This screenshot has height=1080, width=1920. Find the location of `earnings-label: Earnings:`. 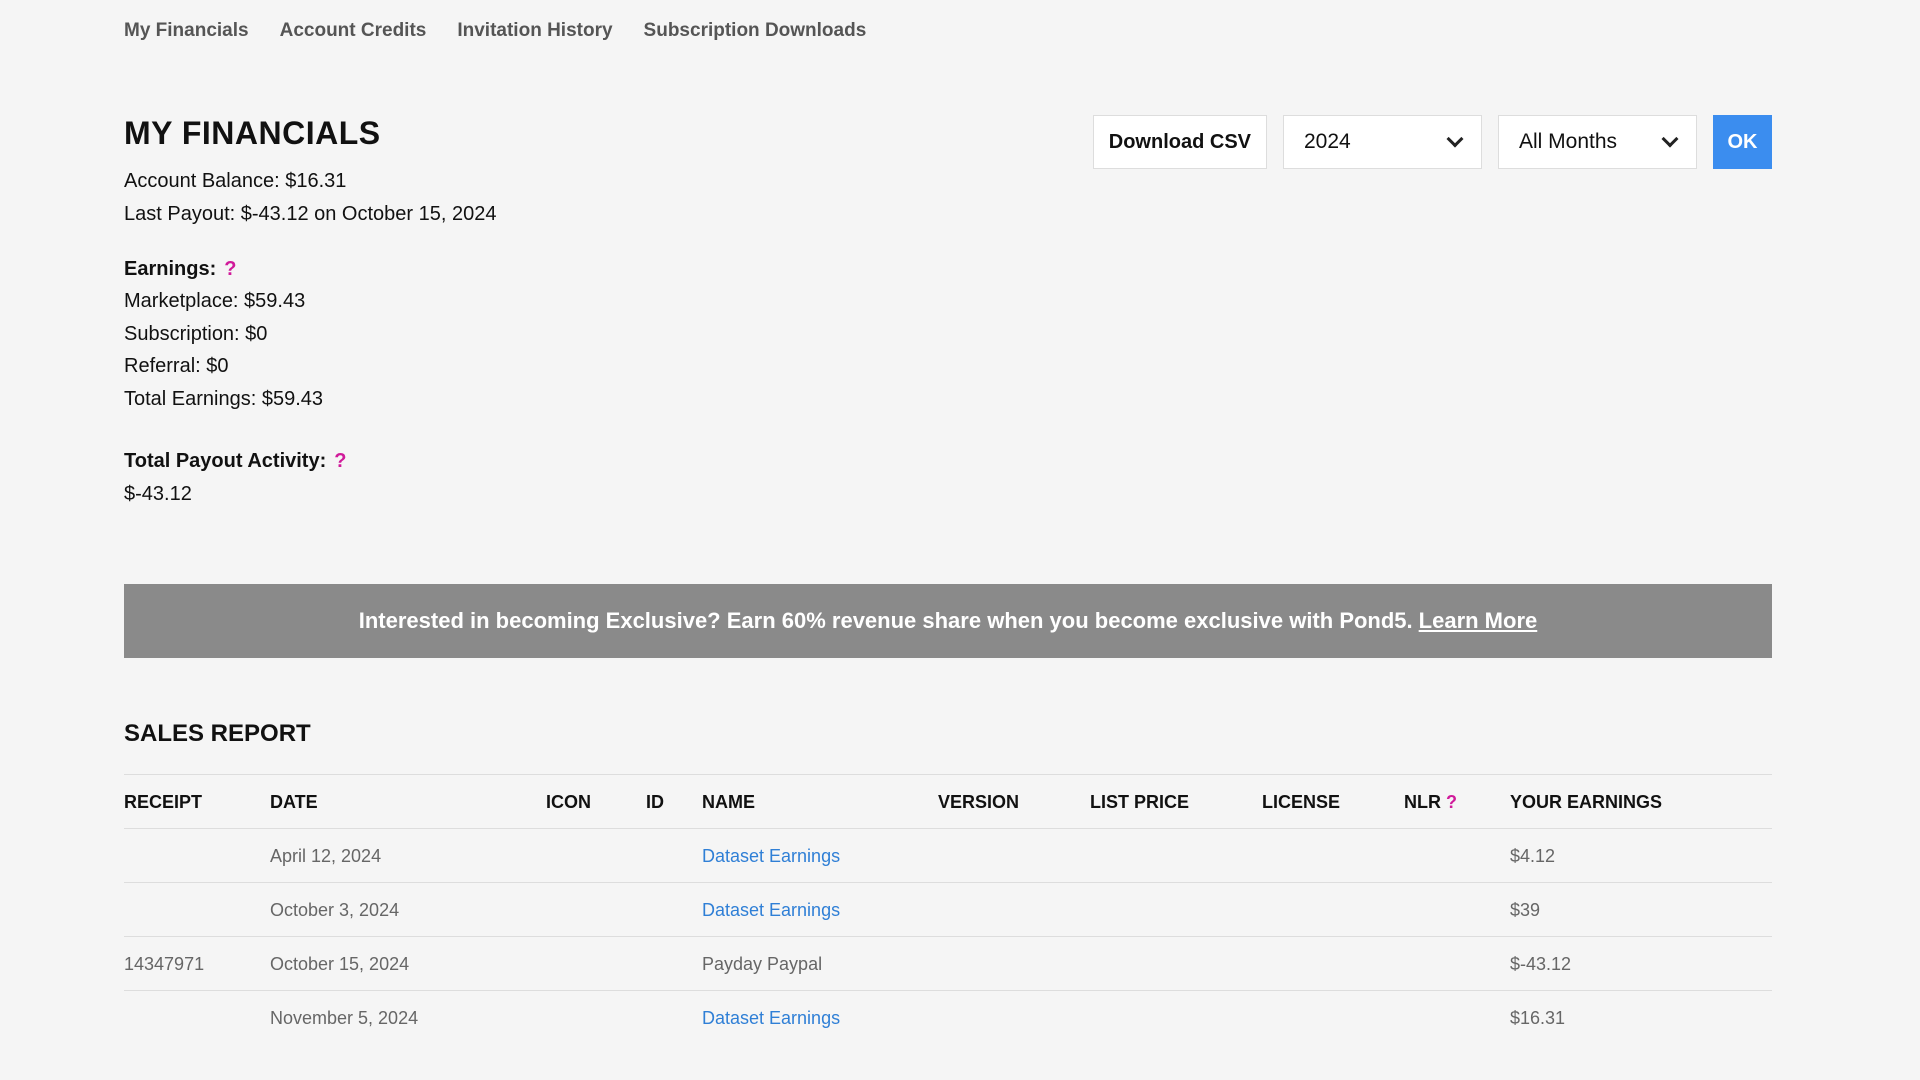

earnings-label: Earnings: is located at coordinates (170, 269).